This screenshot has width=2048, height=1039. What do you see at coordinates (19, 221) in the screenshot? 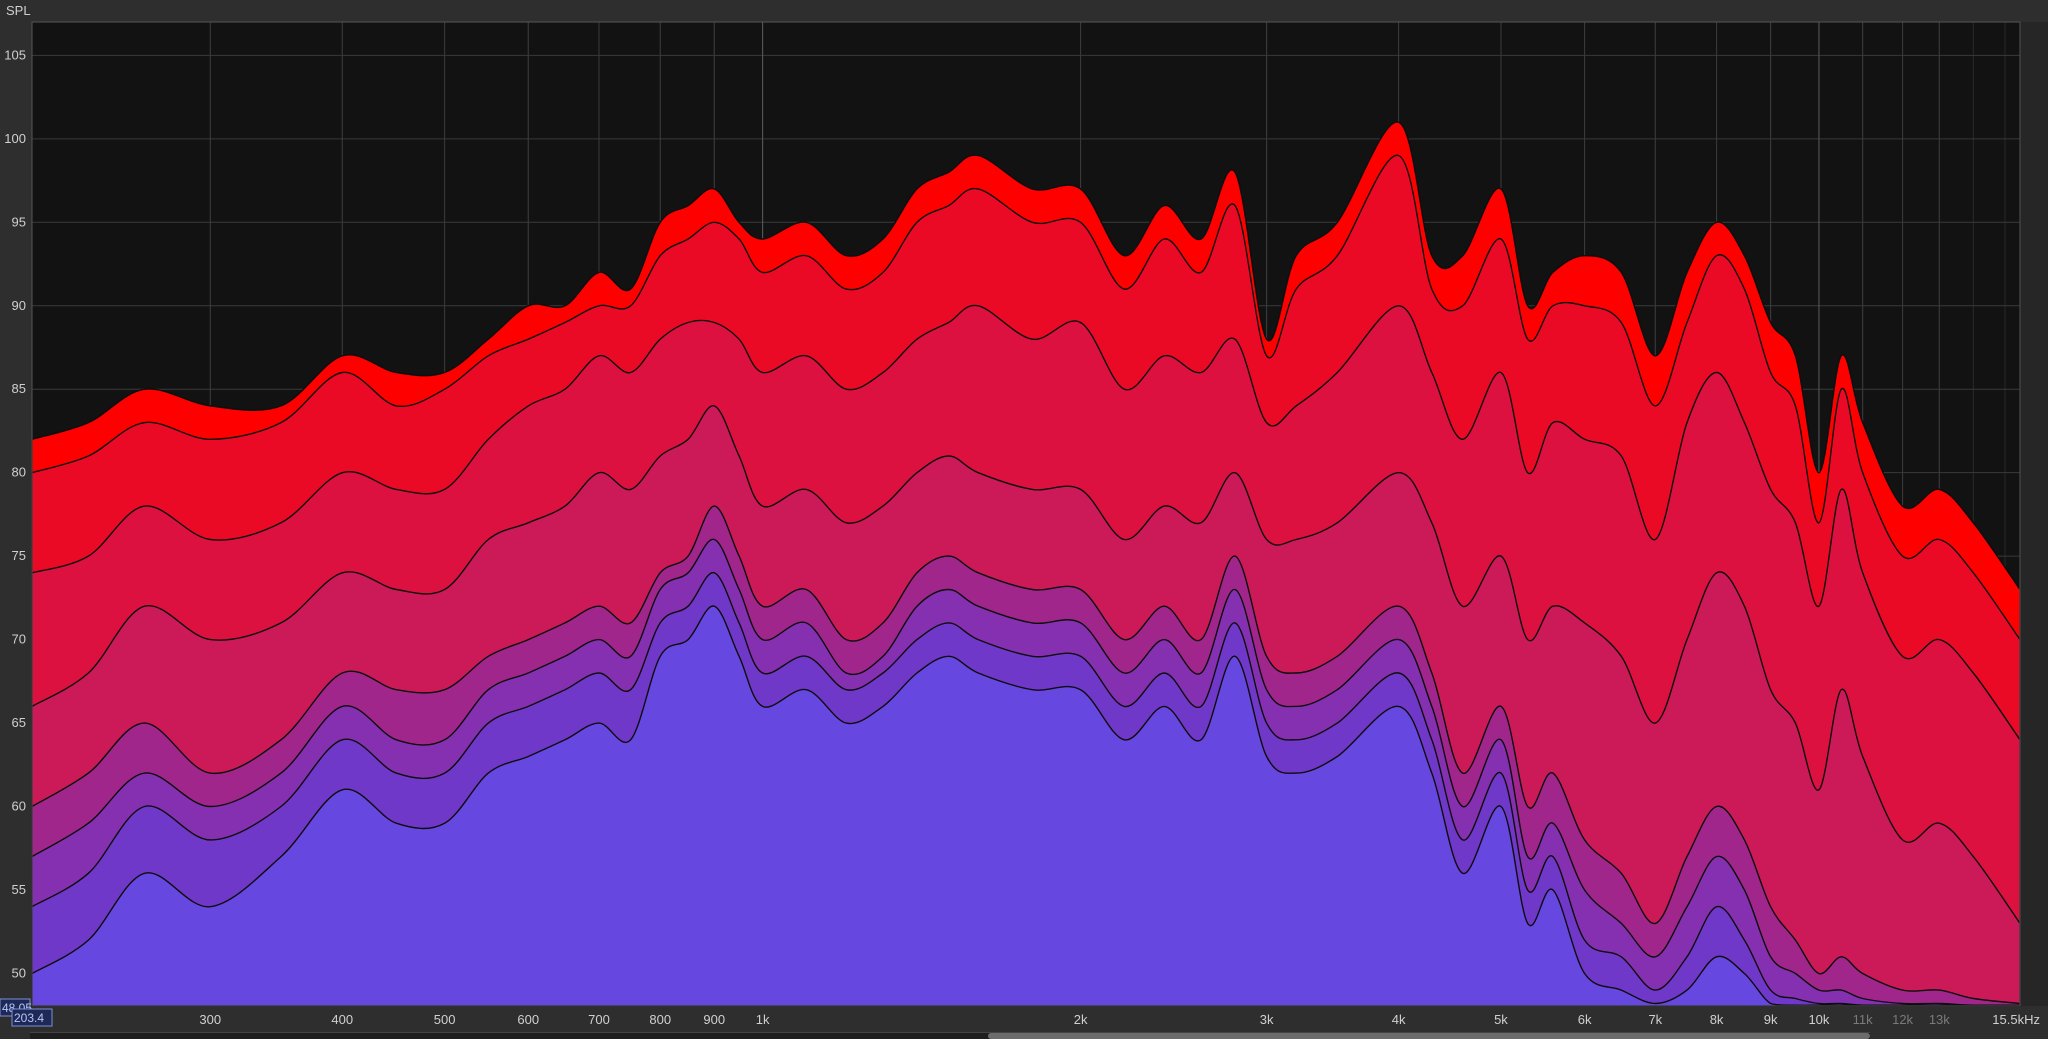
I see `y-tick-label: 95` at bounding box center [19, 221].